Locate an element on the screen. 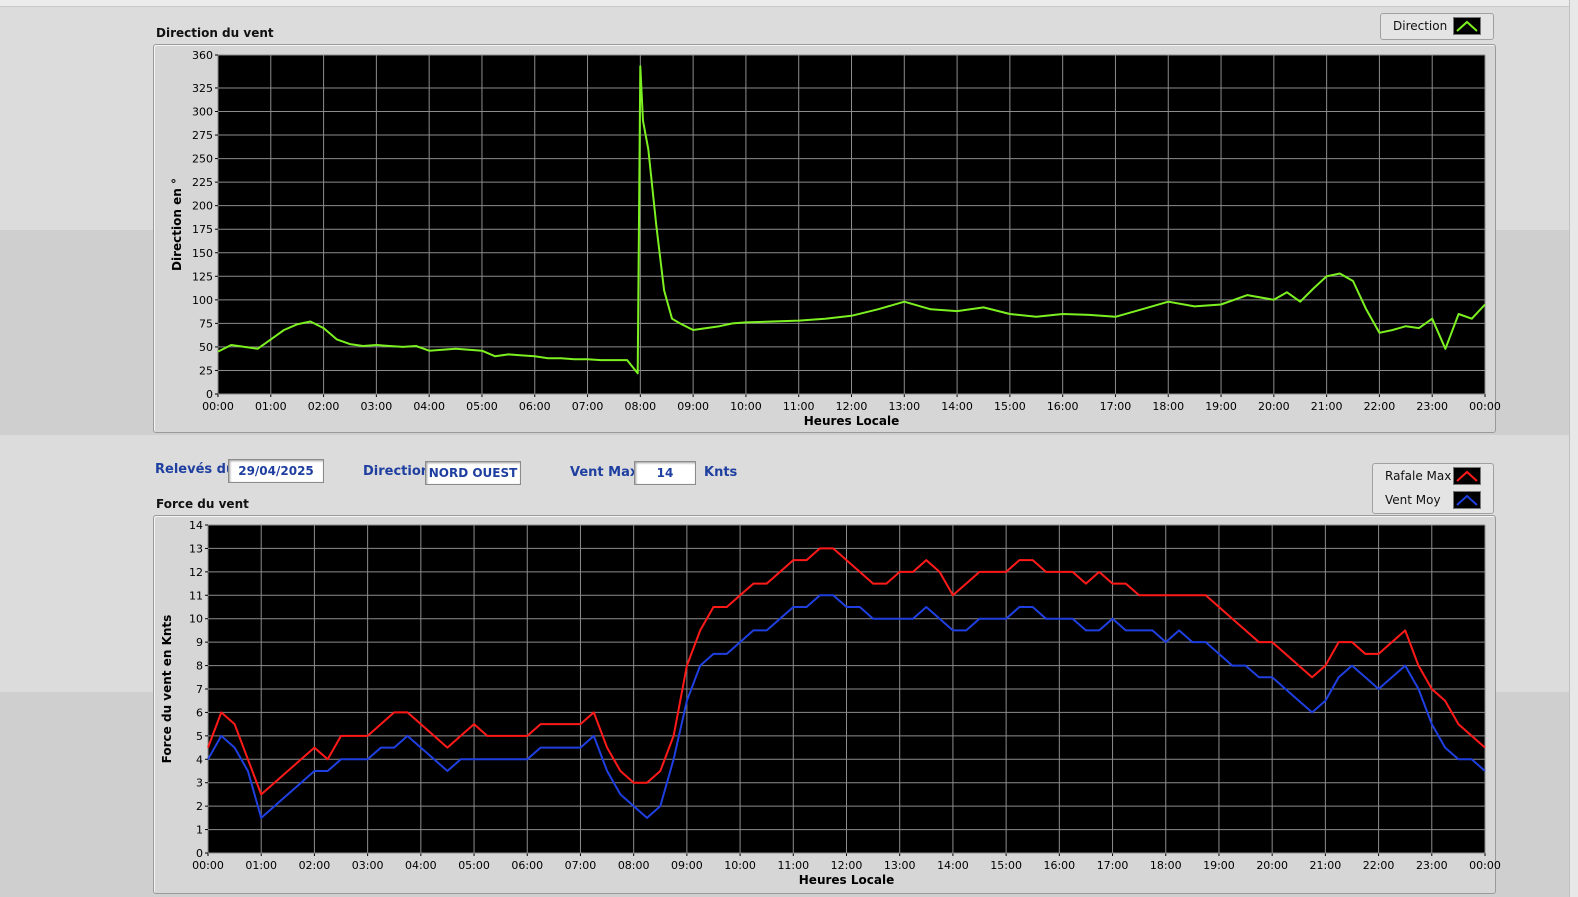  x-tick-label: 10:00 is located at coordinates (740, 865).